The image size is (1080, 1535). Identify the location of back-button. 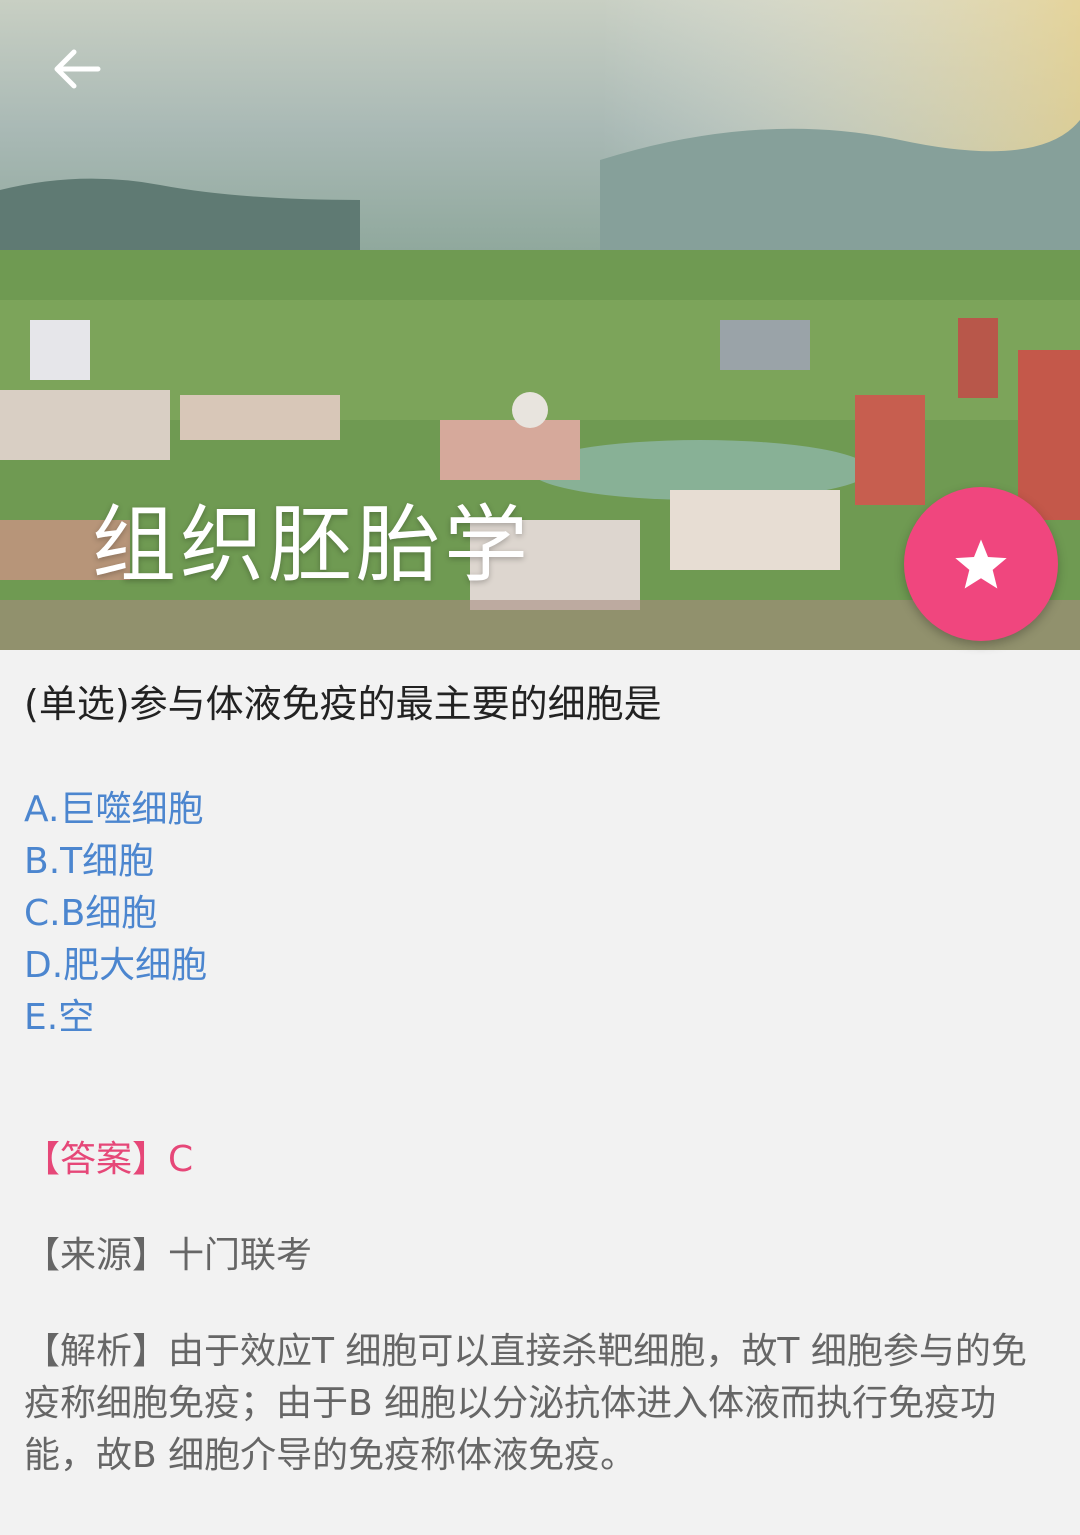
(77, 69).